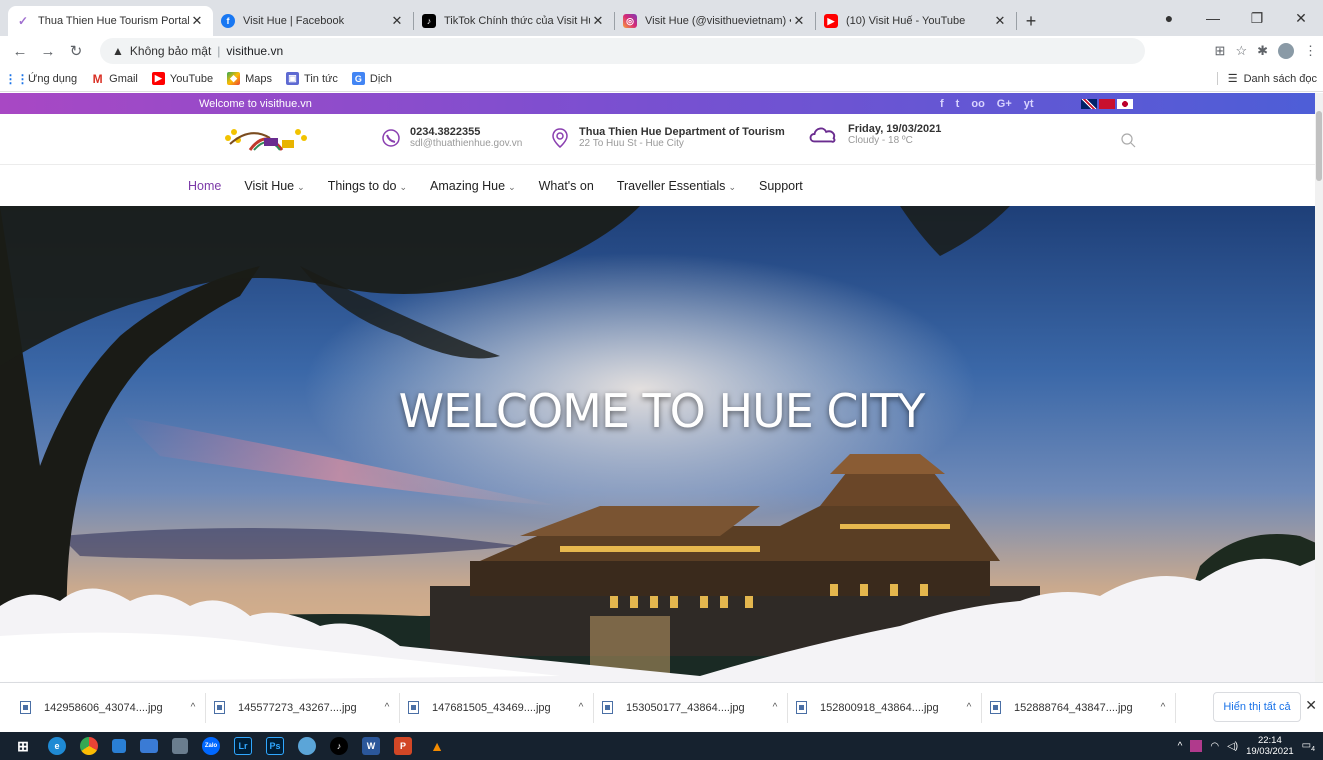  Describe the element at coordinates (118, 51) in the screenshot. I see `warning-icon: ▲` at that location.